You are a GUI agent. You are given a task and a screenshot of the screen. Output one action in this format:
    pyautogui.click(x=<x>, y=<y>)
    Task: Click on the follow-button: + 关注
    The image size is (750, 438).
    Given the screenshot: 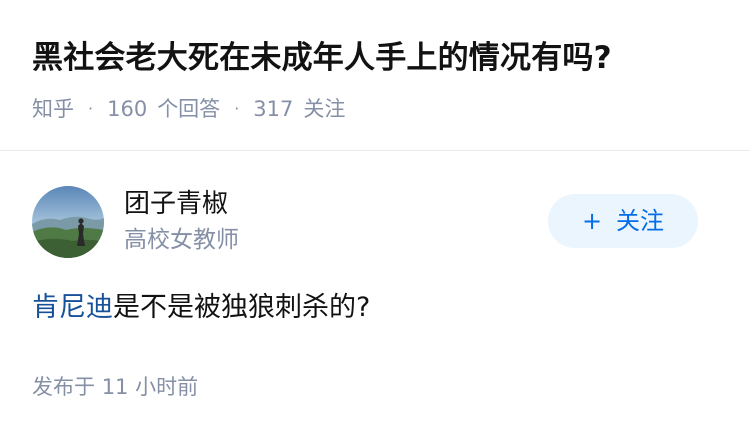 What is the action you would take?
    pyautogui.click(x=623, y=221)
    